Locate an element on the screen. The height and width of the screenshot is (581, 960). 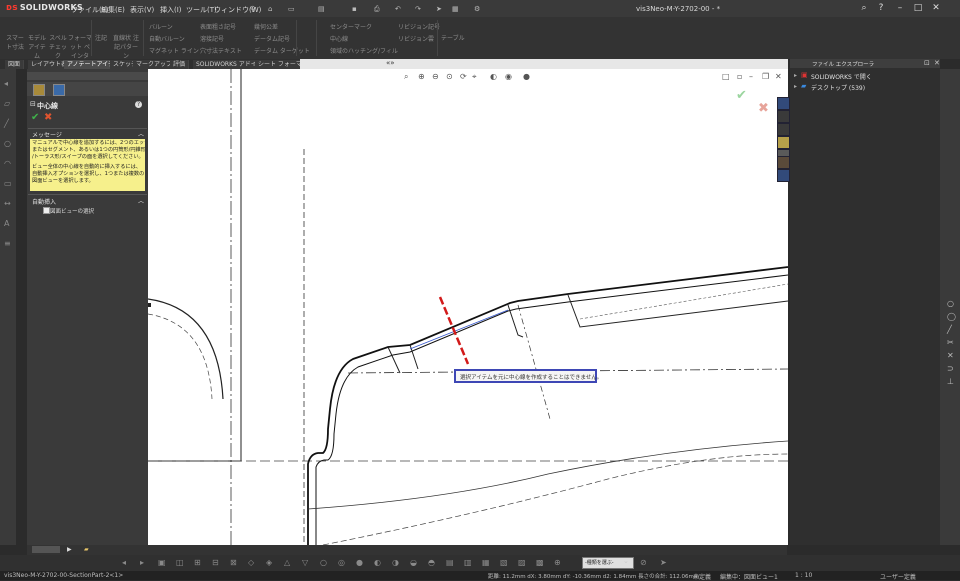
home-icon: ⌂ is located at coordinates (270, 9).